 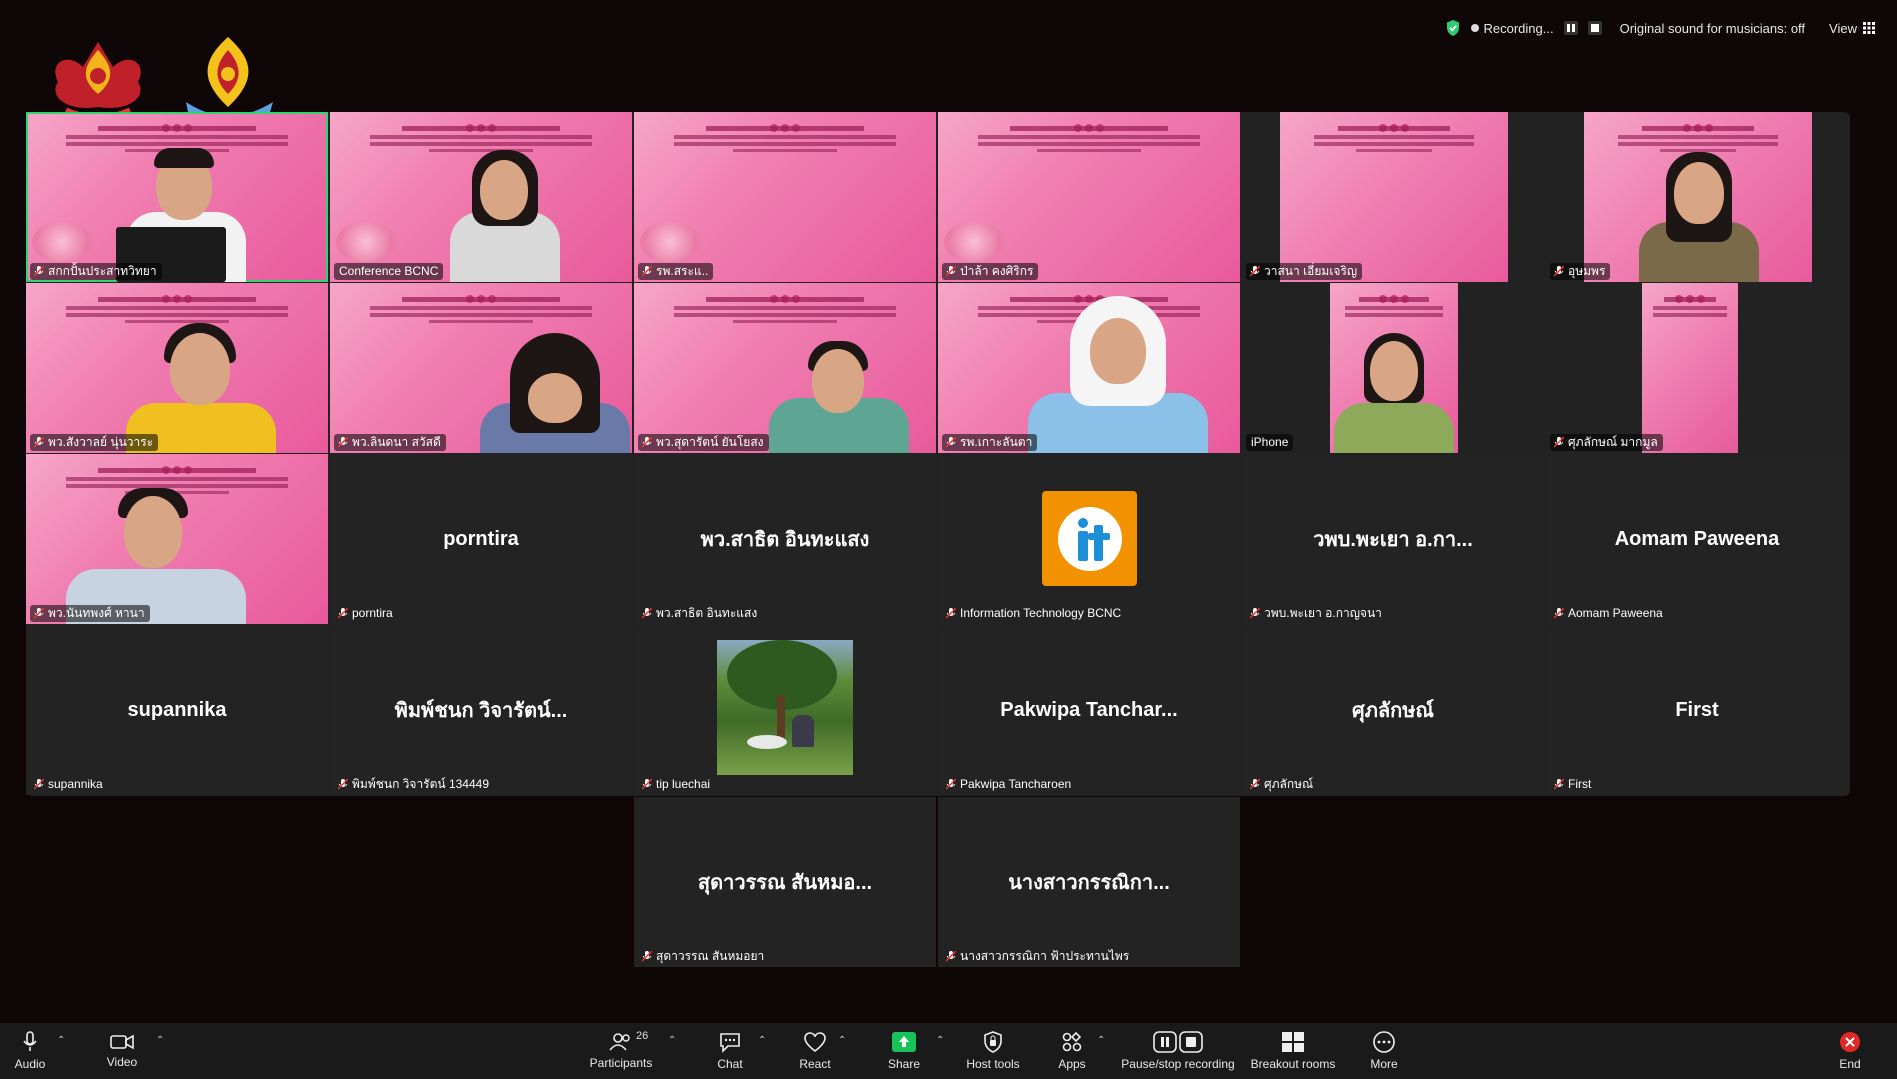 I want to click on participant-tile: tip luechai, so click(x=785, y=710).